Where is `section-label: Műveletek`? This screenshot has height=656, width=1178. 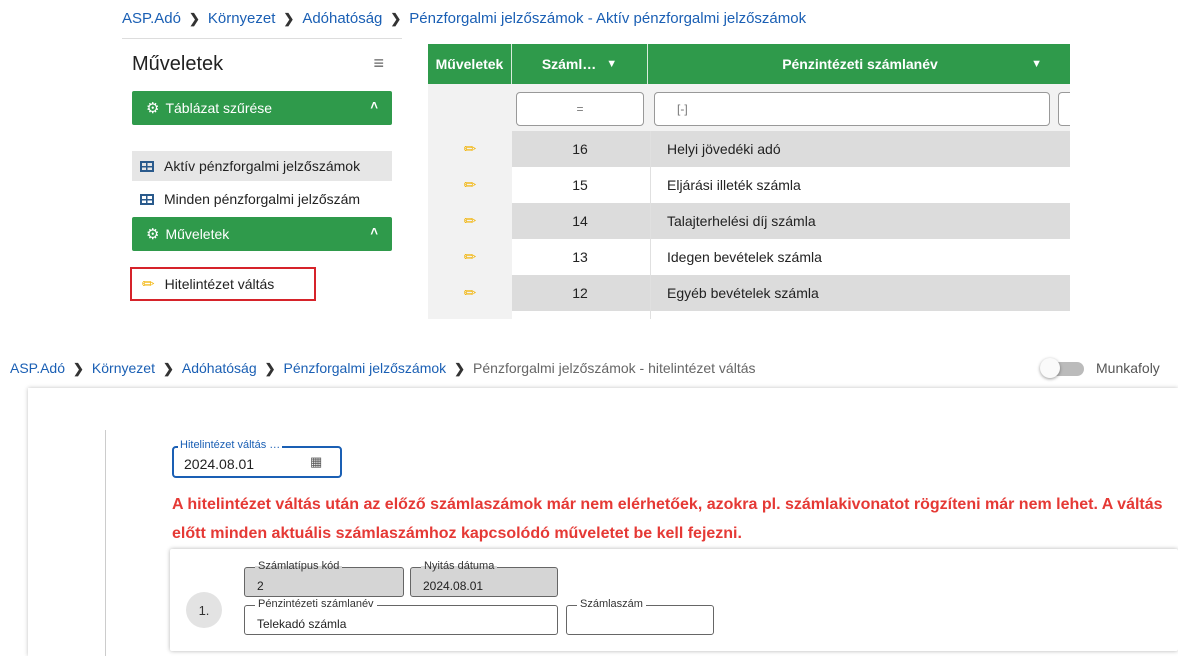
section-label: Műveletek is located at coordinates (197, 234).